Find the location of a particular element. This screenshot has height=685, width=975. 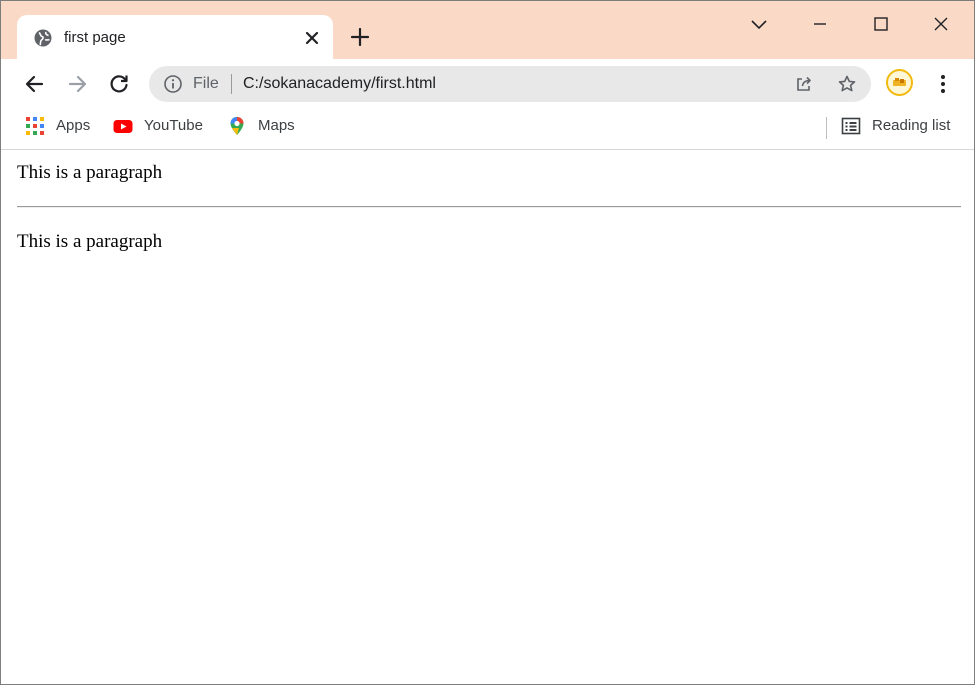

close-tab-icon is located at coordinates (312, 38).